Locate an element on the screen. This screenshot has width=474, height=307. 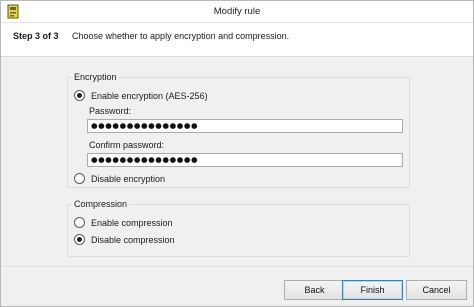
disable-encryption-label: Disable encryption is located at coordinates (128, 178).